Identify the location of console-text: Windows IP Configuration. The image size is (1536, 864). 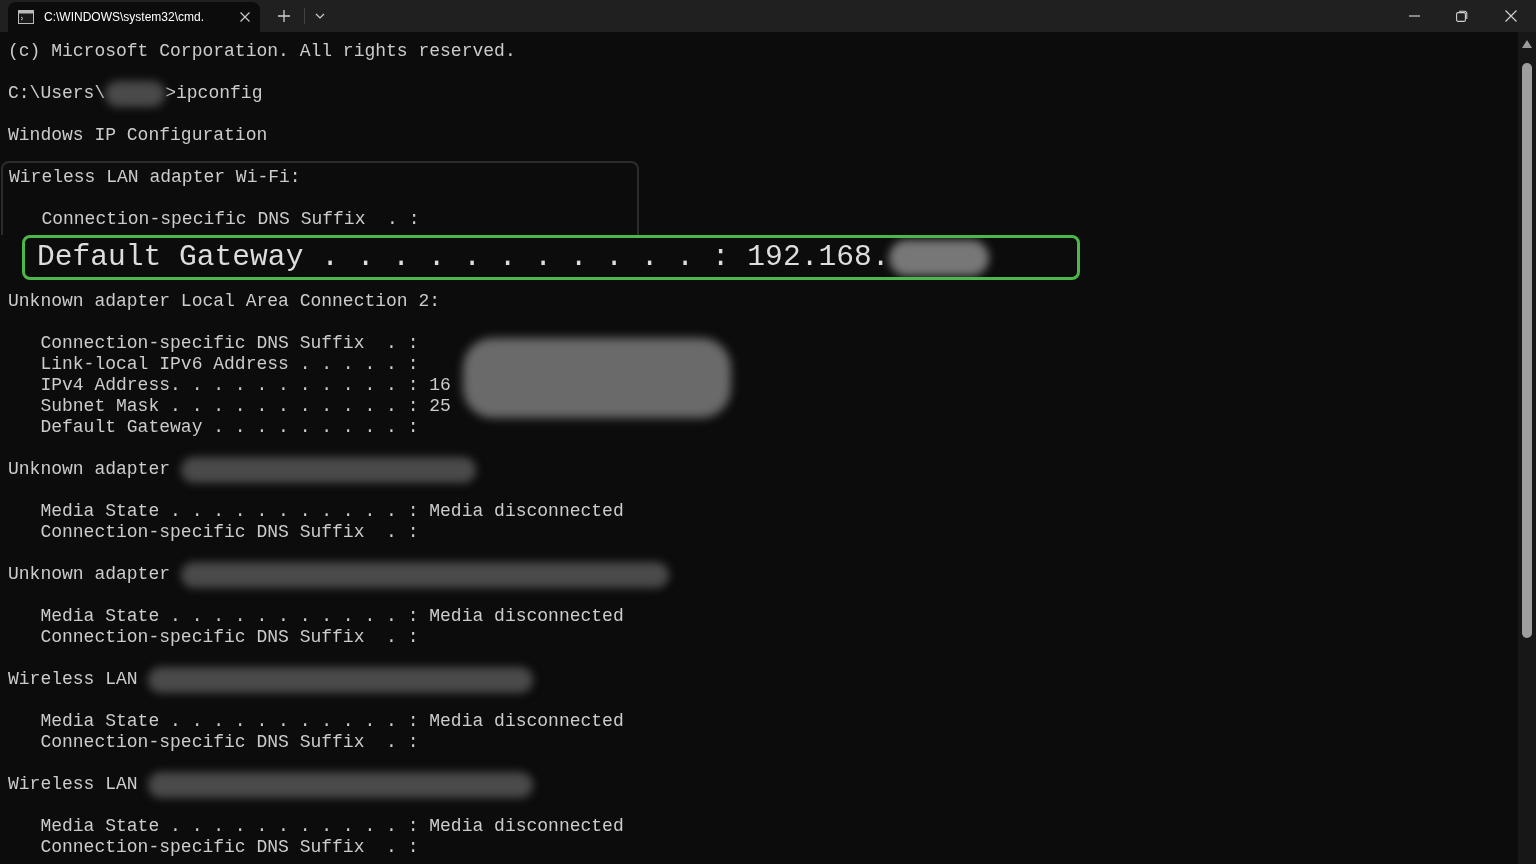
(138, 135).